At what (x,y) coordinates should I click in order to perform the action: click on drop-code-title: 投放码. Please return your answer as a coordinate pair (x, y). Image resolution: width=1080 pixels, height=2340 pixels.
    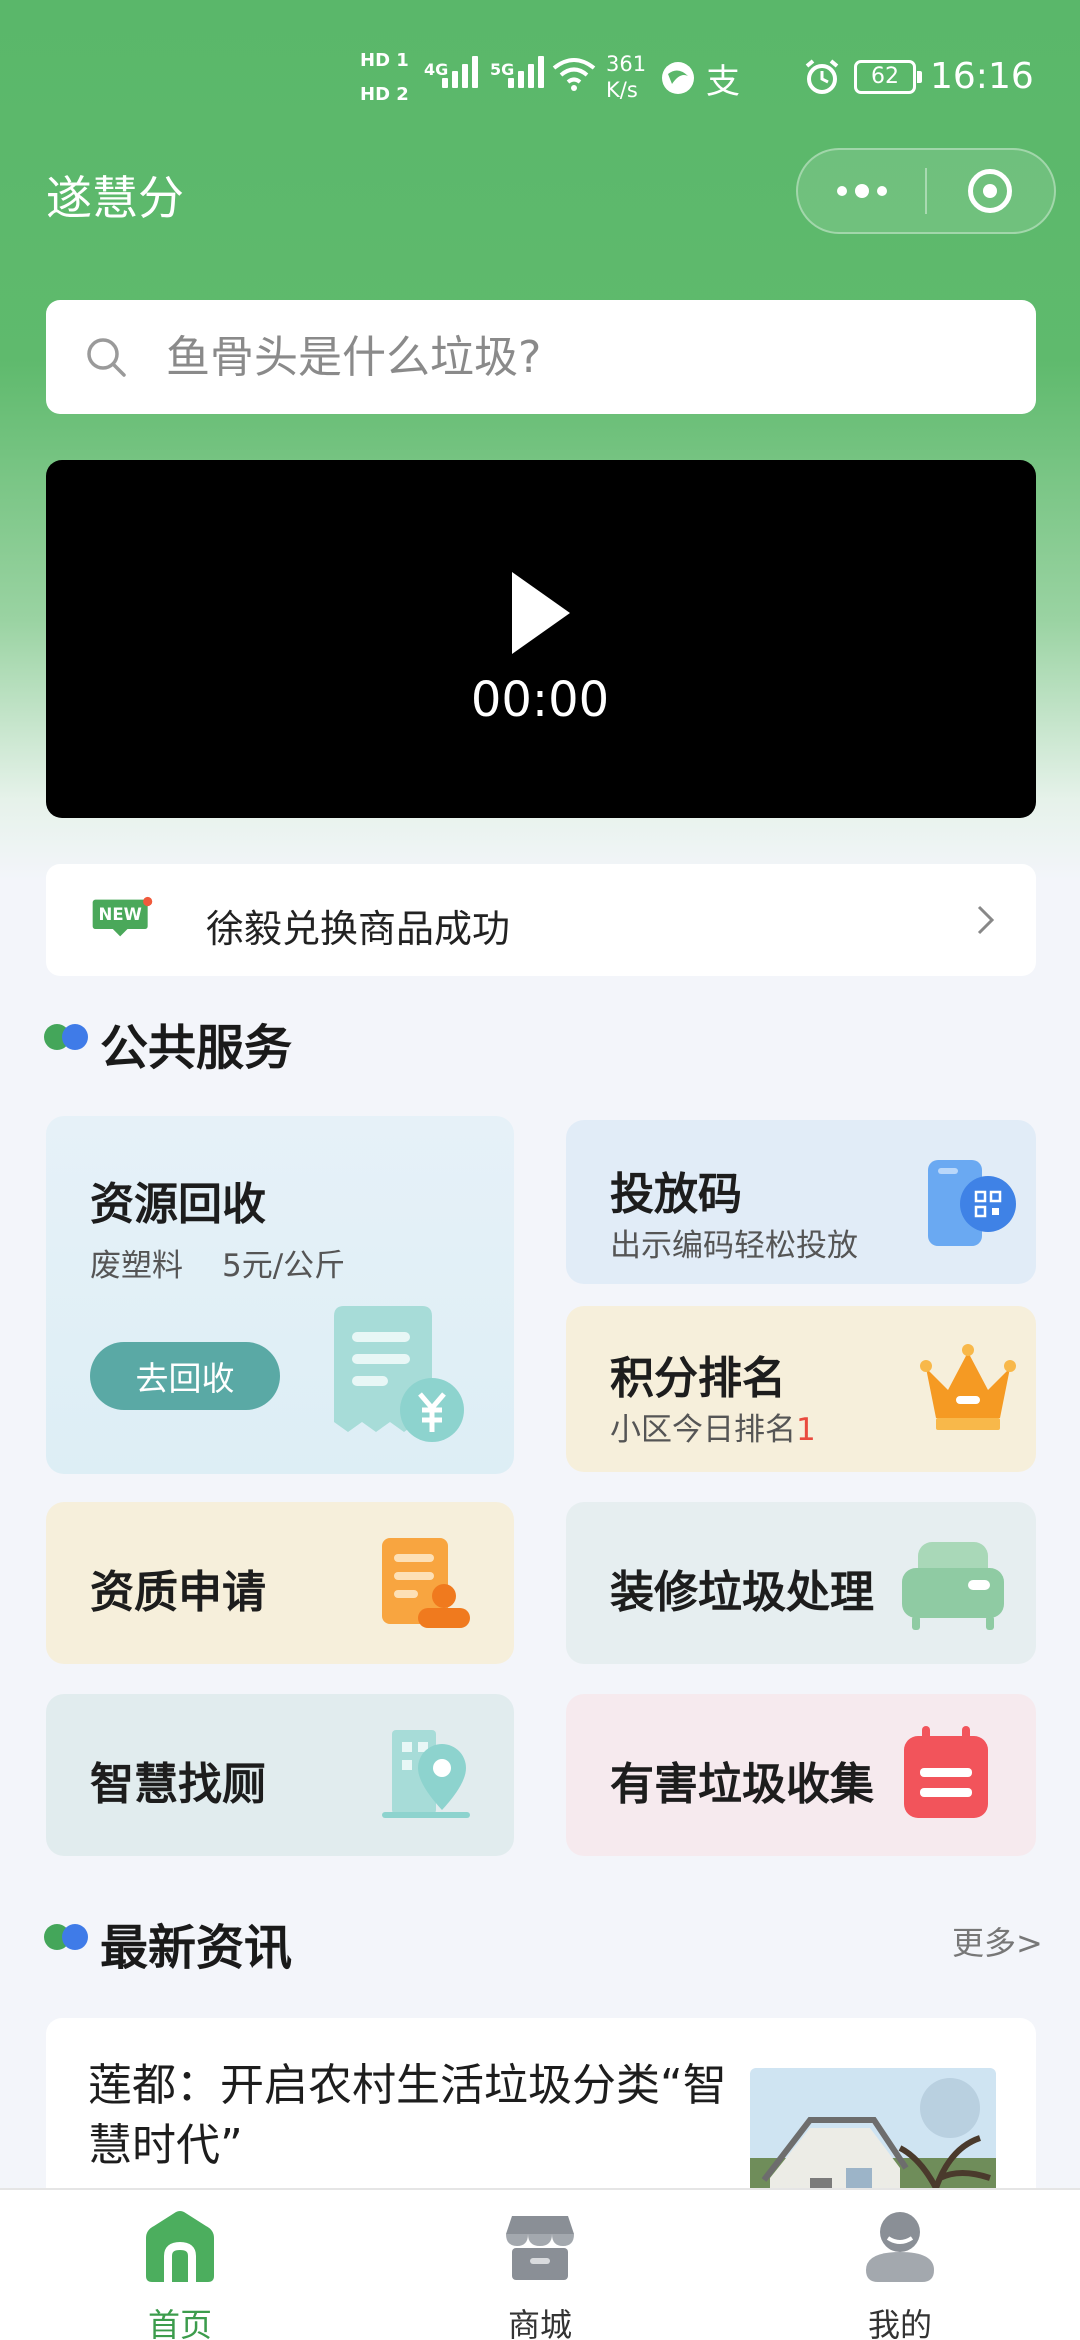
    Looking at the image, I should click on (676, 1194).